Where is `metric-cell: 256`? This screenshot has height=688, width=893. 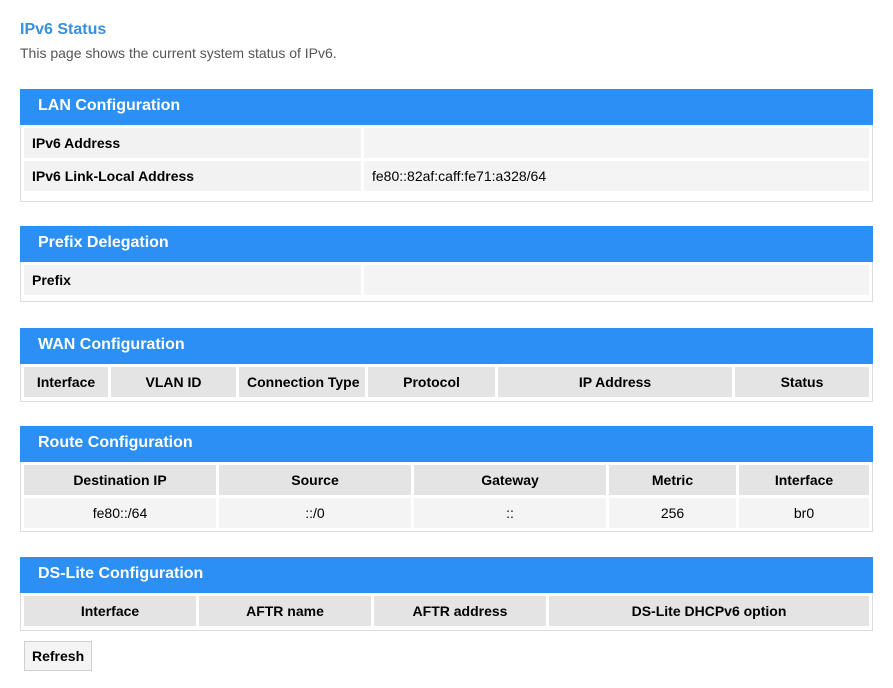
metric-cell: 256 is located at coordinates (672, 513).